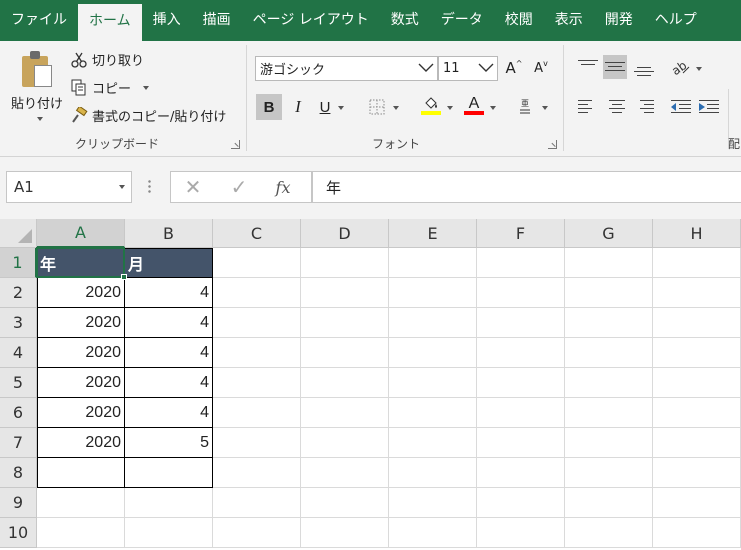  Describe the element at coordinates (345, 443) in the screenshot. I see `cell-d7` at that location.